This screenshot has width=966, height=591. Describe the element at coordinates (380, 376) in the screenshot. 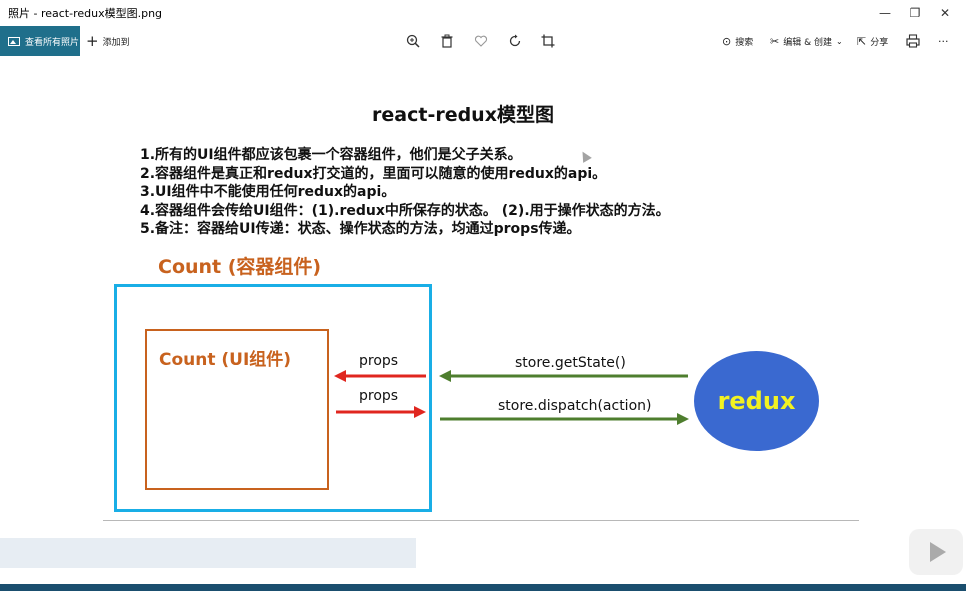

I see `arrow-props-to-ui` at that location.